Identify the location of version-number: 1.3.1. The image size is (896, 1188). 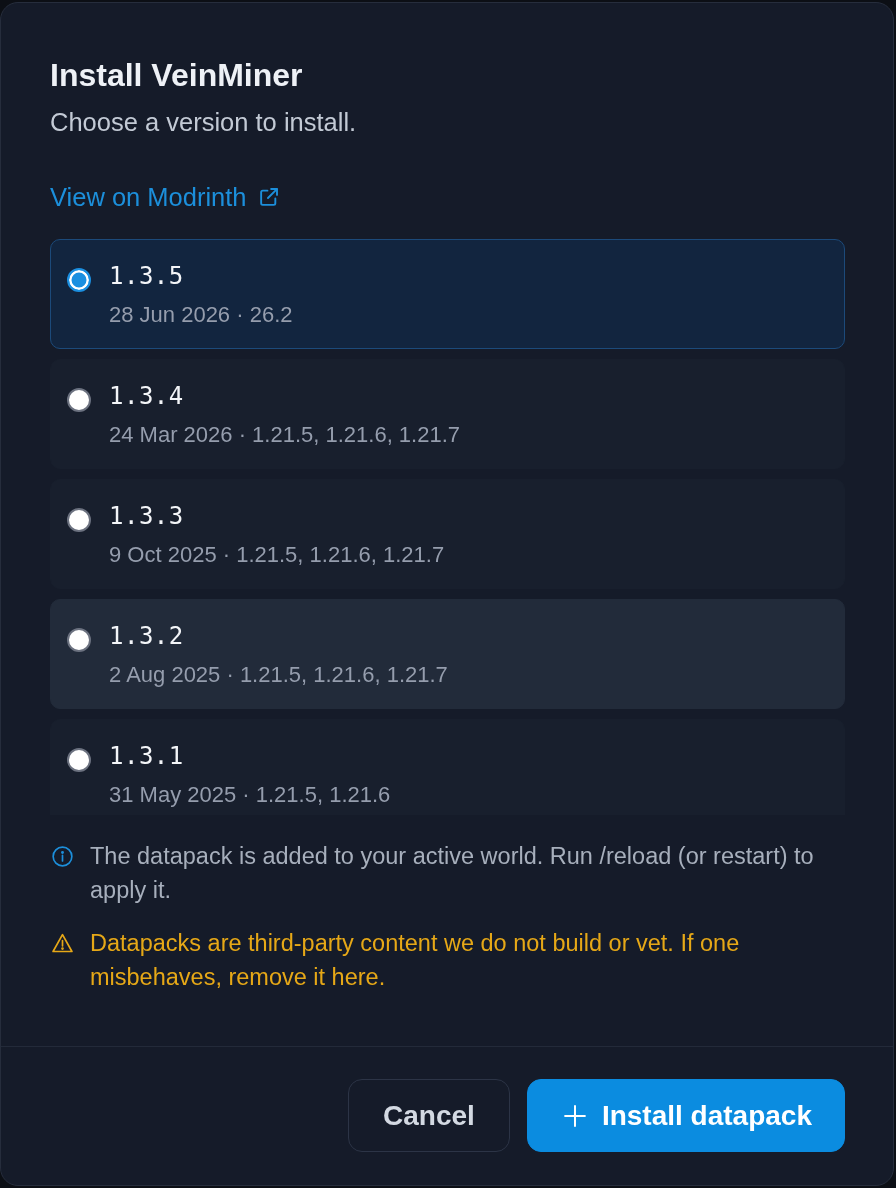
(146, 756).